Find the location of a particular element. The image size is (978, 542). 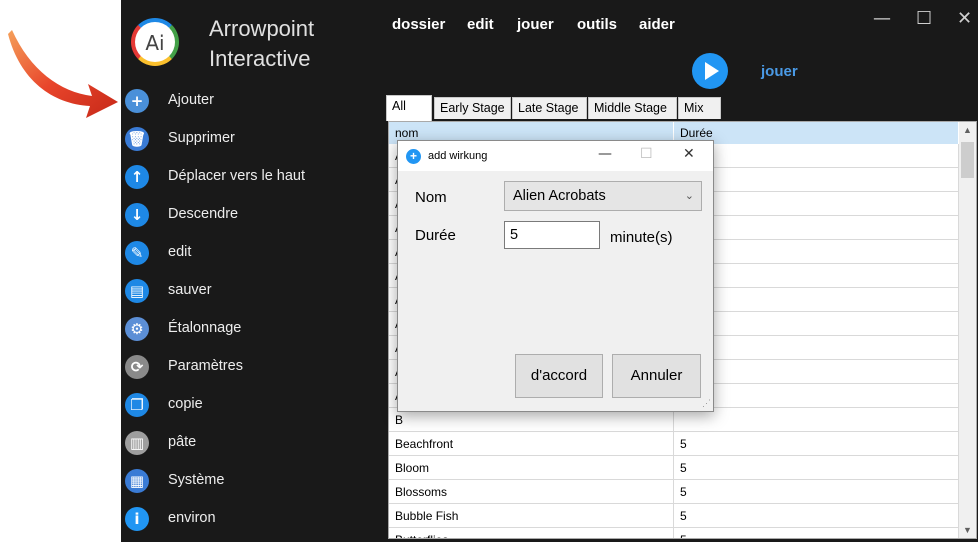

table-row: Butterflies5 is located at coordinates (674, 533).